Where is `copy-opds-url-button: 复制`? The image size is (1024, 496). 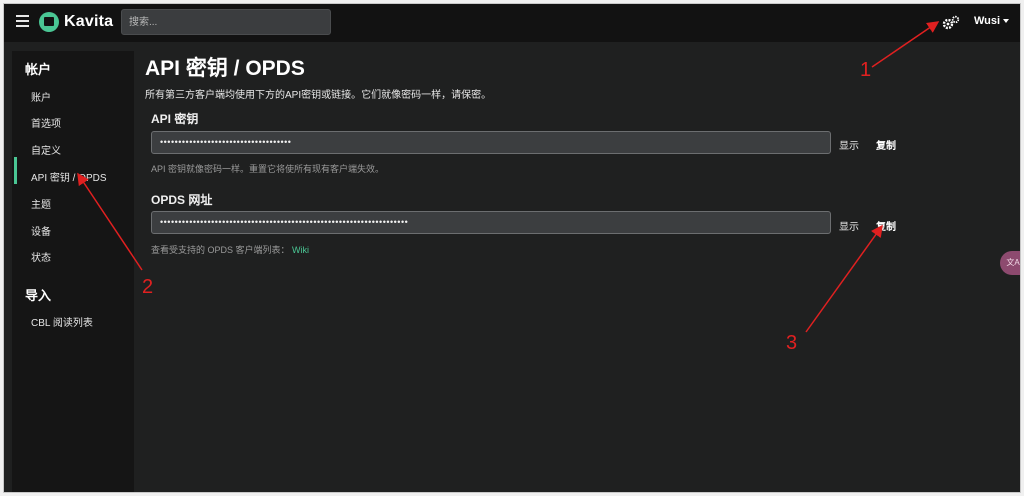 copy-opds-url-button: 复制 is located at coordinates (886, 225).